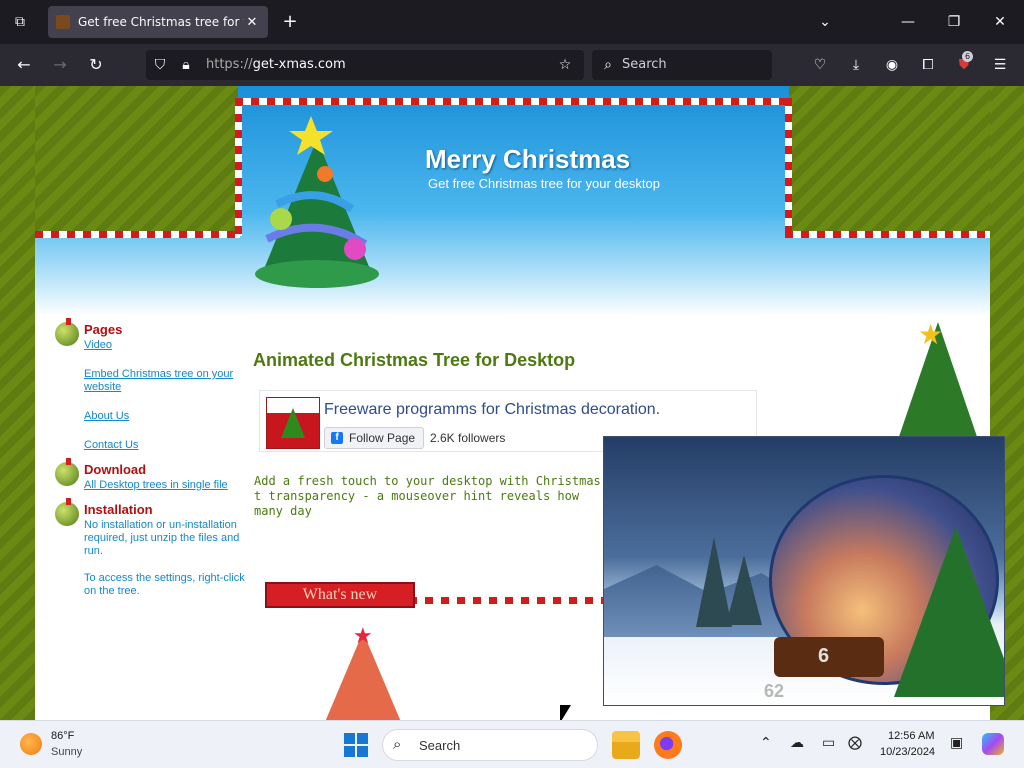 The image size is (1024, 768). What do you see at coordinates (365, 65) in the screenshot?
I see `url-bar: ⛉ 🔒︎ https://get-xmas.com ☆` at bounding box center [365, 65].